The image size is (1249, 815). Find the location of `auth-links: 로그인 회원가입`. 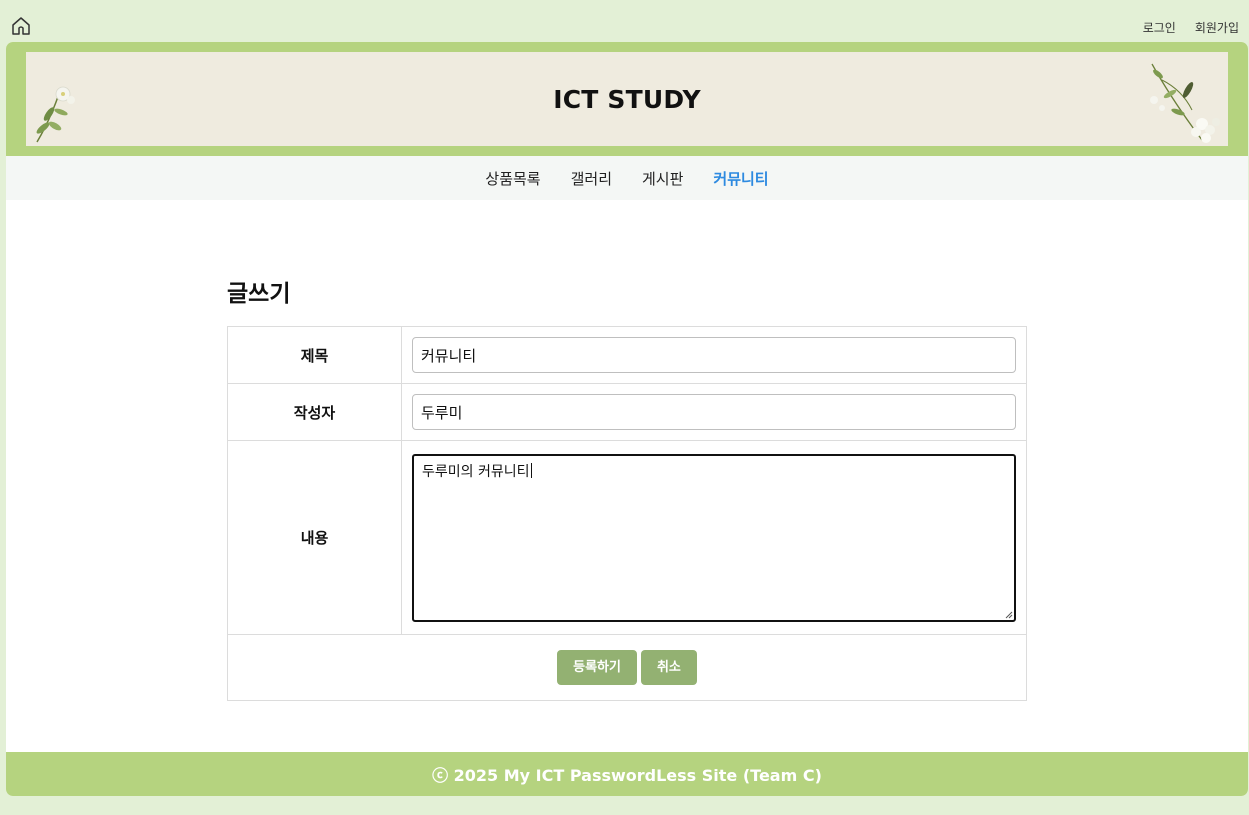

auth-links: 로그인 회원가입 is located at coordinates (1191, 27).